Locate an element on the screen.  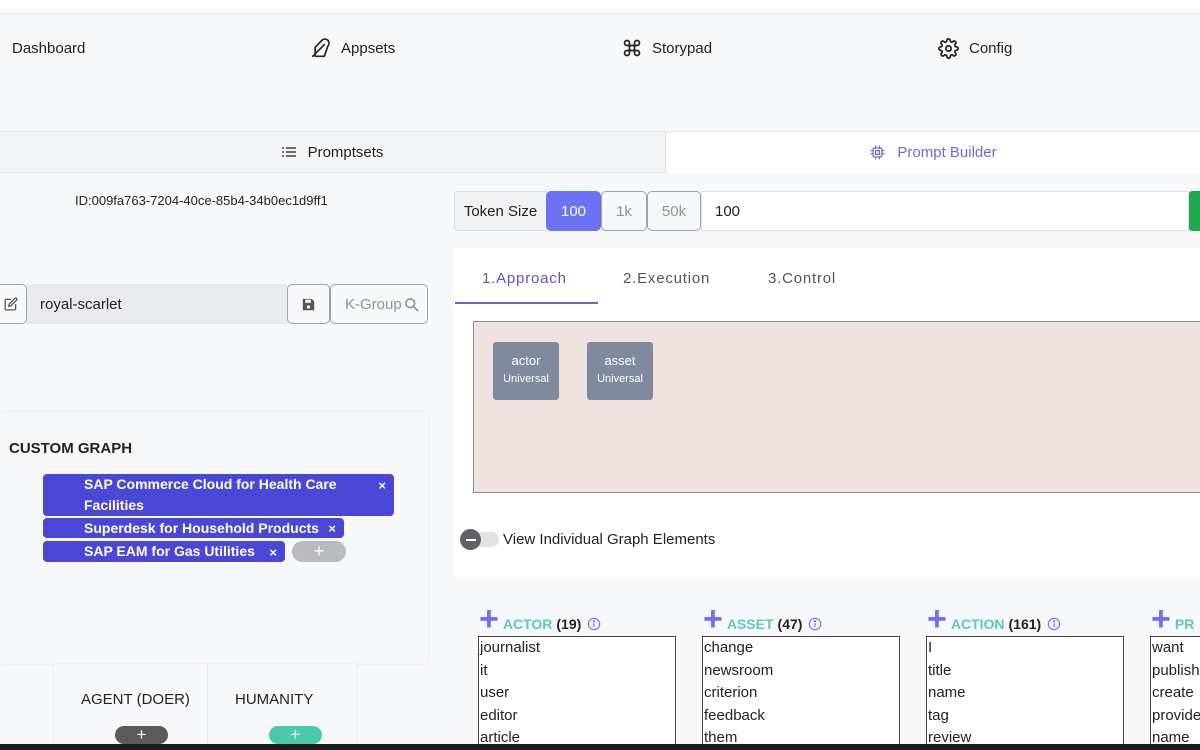
floppy-disk-icon is located at coordinates (308, 304).